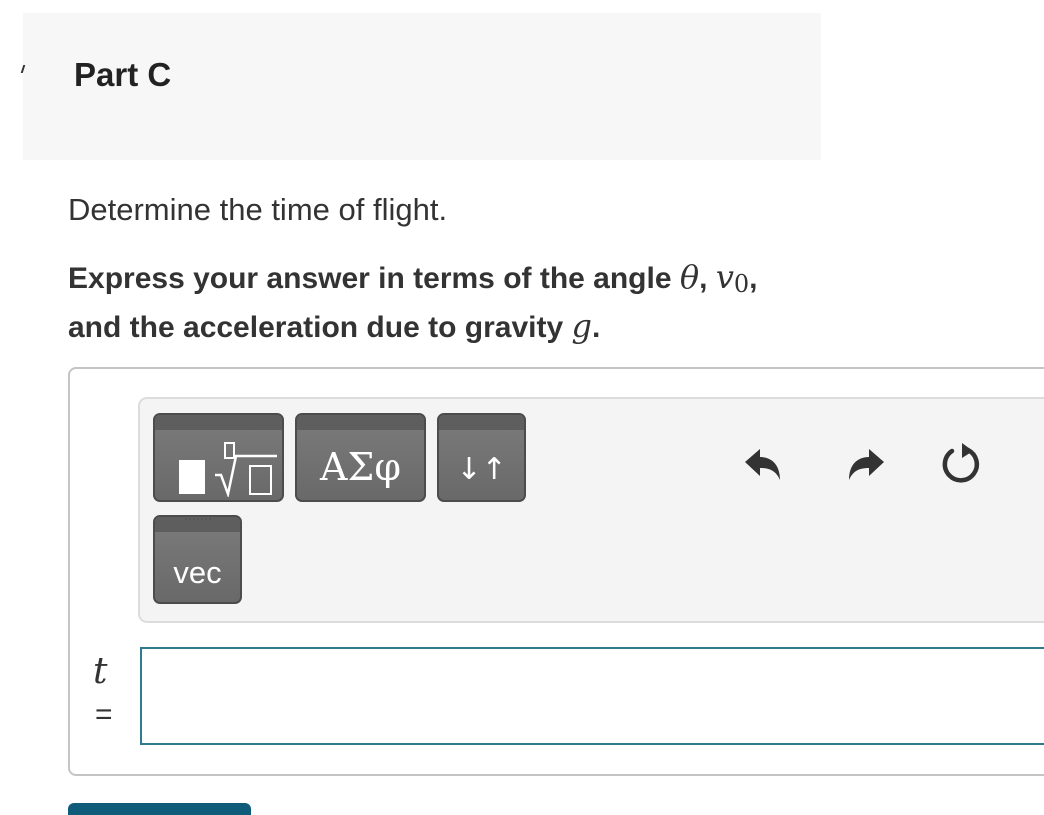 The image size is (1044, 815). I want to click on templates-block-icon, so click(192, 477).